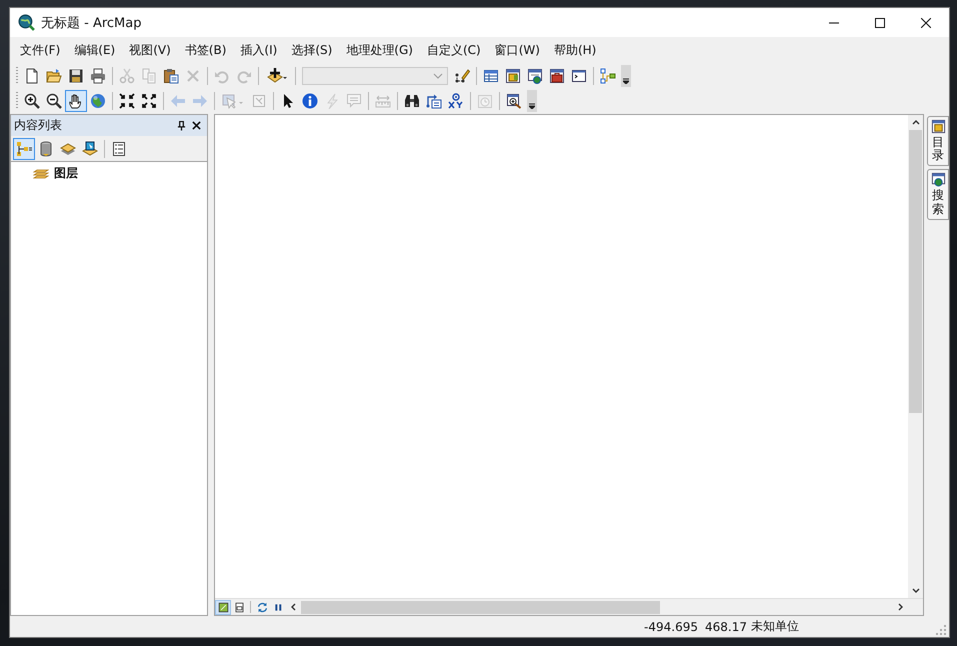 The width and height of the screenshot is (957, 646). Describe the element at coordinates (66, 173) in the screenshot. I see `layer-group-label: 图层` at that location.